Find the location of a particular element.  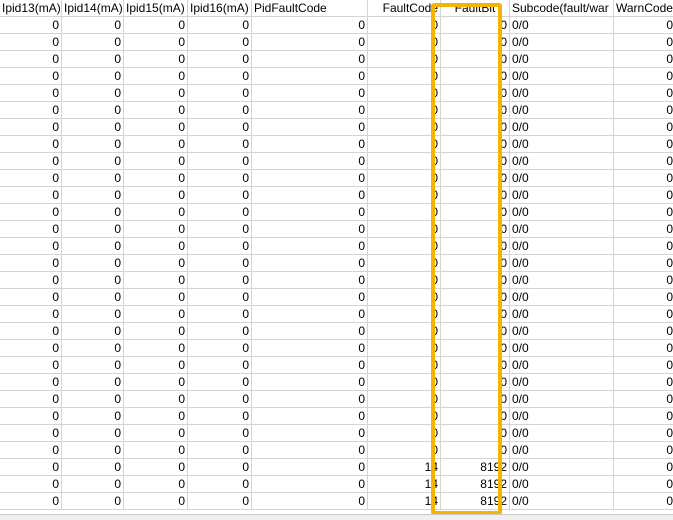

column-header: Ipid14(mA) is located at coordinates (93, 8).